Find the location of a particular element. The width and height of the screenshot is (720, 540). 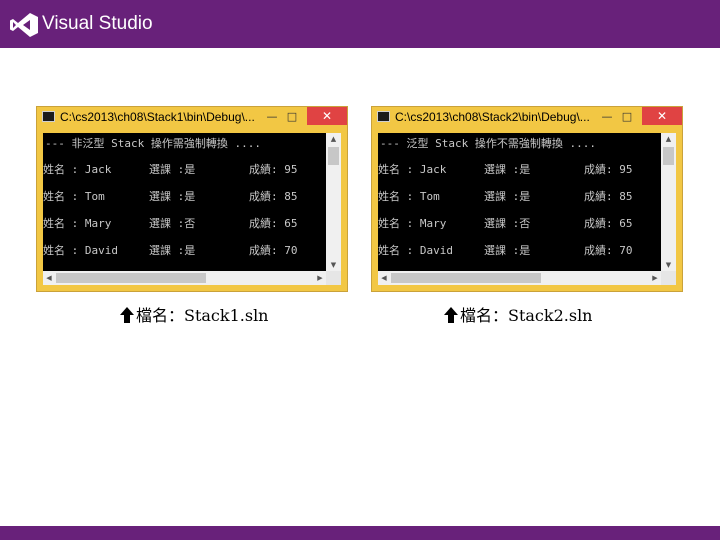

app-title: Visual Studio is located at coordinates (97, 23).